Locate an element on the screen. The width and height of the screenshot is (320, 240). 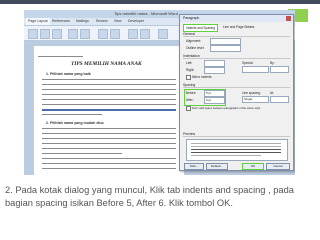
outline-level-label: Outline level: is located at coordinates (195, 48).